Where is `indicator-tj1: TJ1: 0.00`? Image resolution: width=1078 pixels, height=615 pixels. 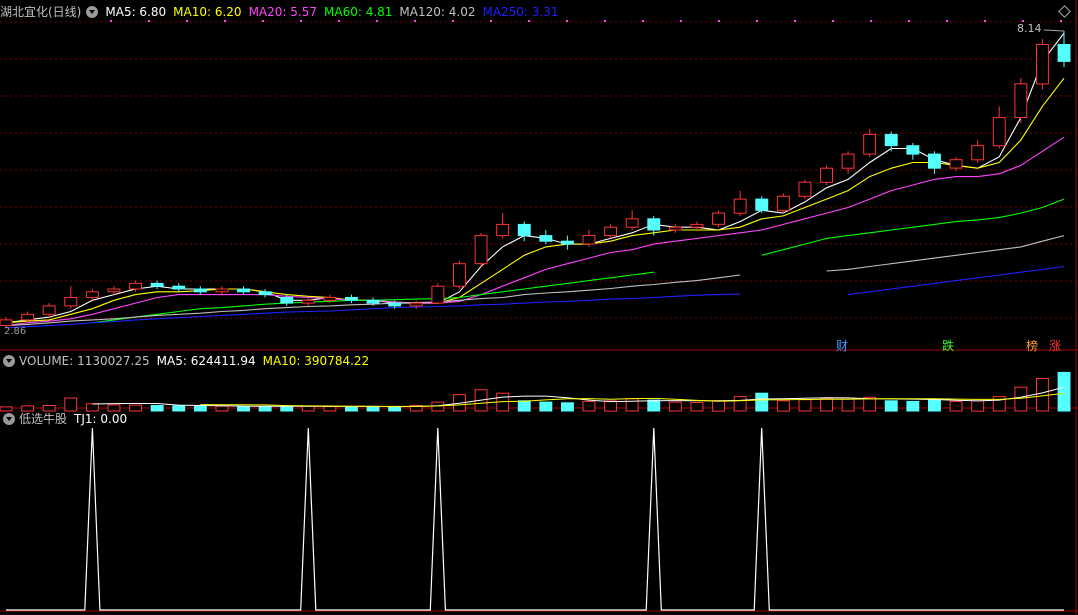 indicator-tj1: TJ1: 0.00 is located at coordinates (101, 419).